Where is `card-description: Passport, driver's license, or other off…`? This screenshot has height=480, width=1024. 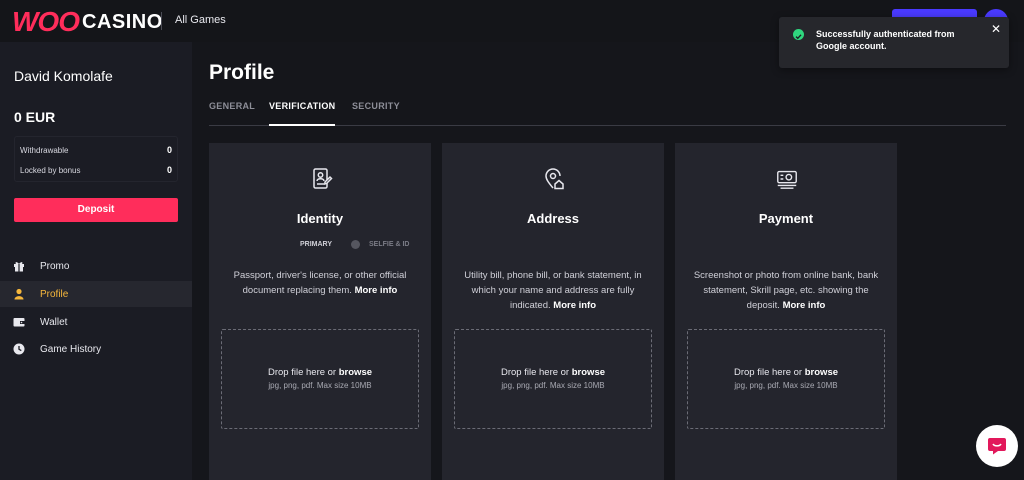 card-description: Passport, driver's license, or other off… is located at coordinates (320, 283).